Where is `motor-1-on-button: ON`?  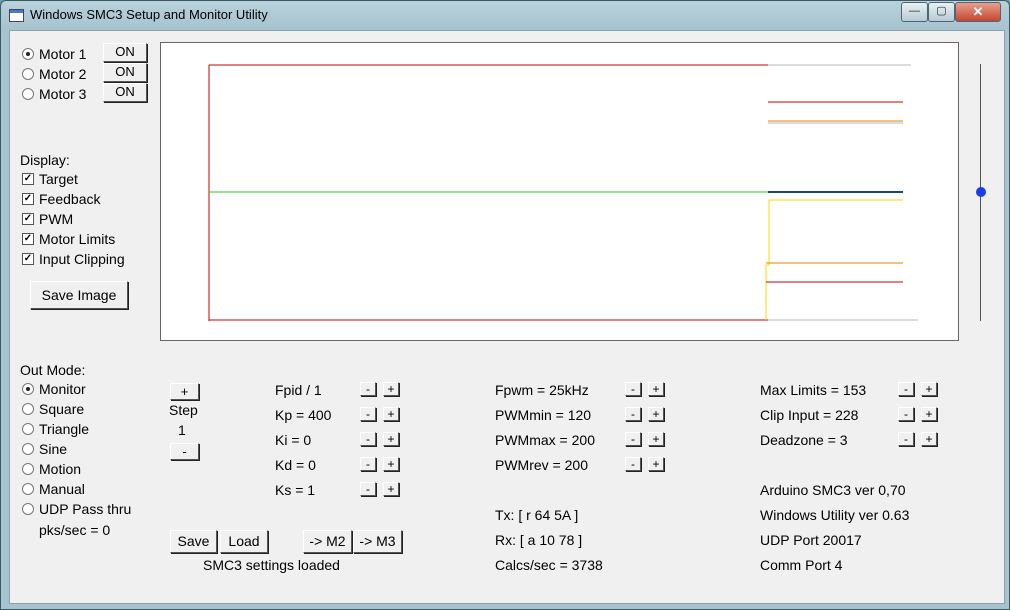 motor-1-on-button: ON is located at coordinates (125, 52).